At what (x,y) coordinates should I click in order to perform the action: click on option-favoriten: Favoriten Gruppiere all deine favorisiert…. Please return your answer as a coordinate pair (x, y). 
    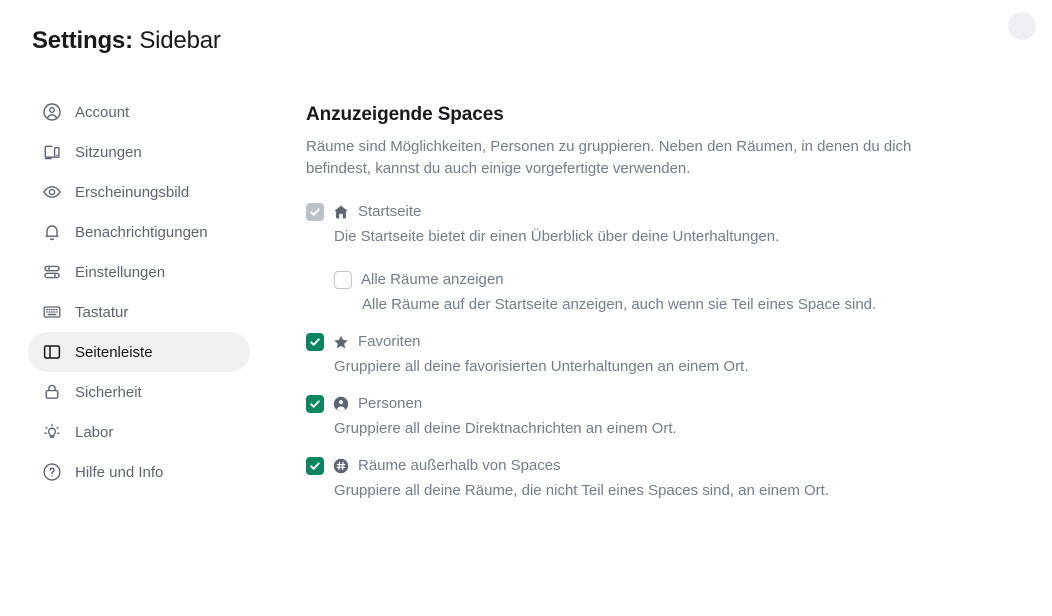
    Looking at the image, I should click on (636, 355).